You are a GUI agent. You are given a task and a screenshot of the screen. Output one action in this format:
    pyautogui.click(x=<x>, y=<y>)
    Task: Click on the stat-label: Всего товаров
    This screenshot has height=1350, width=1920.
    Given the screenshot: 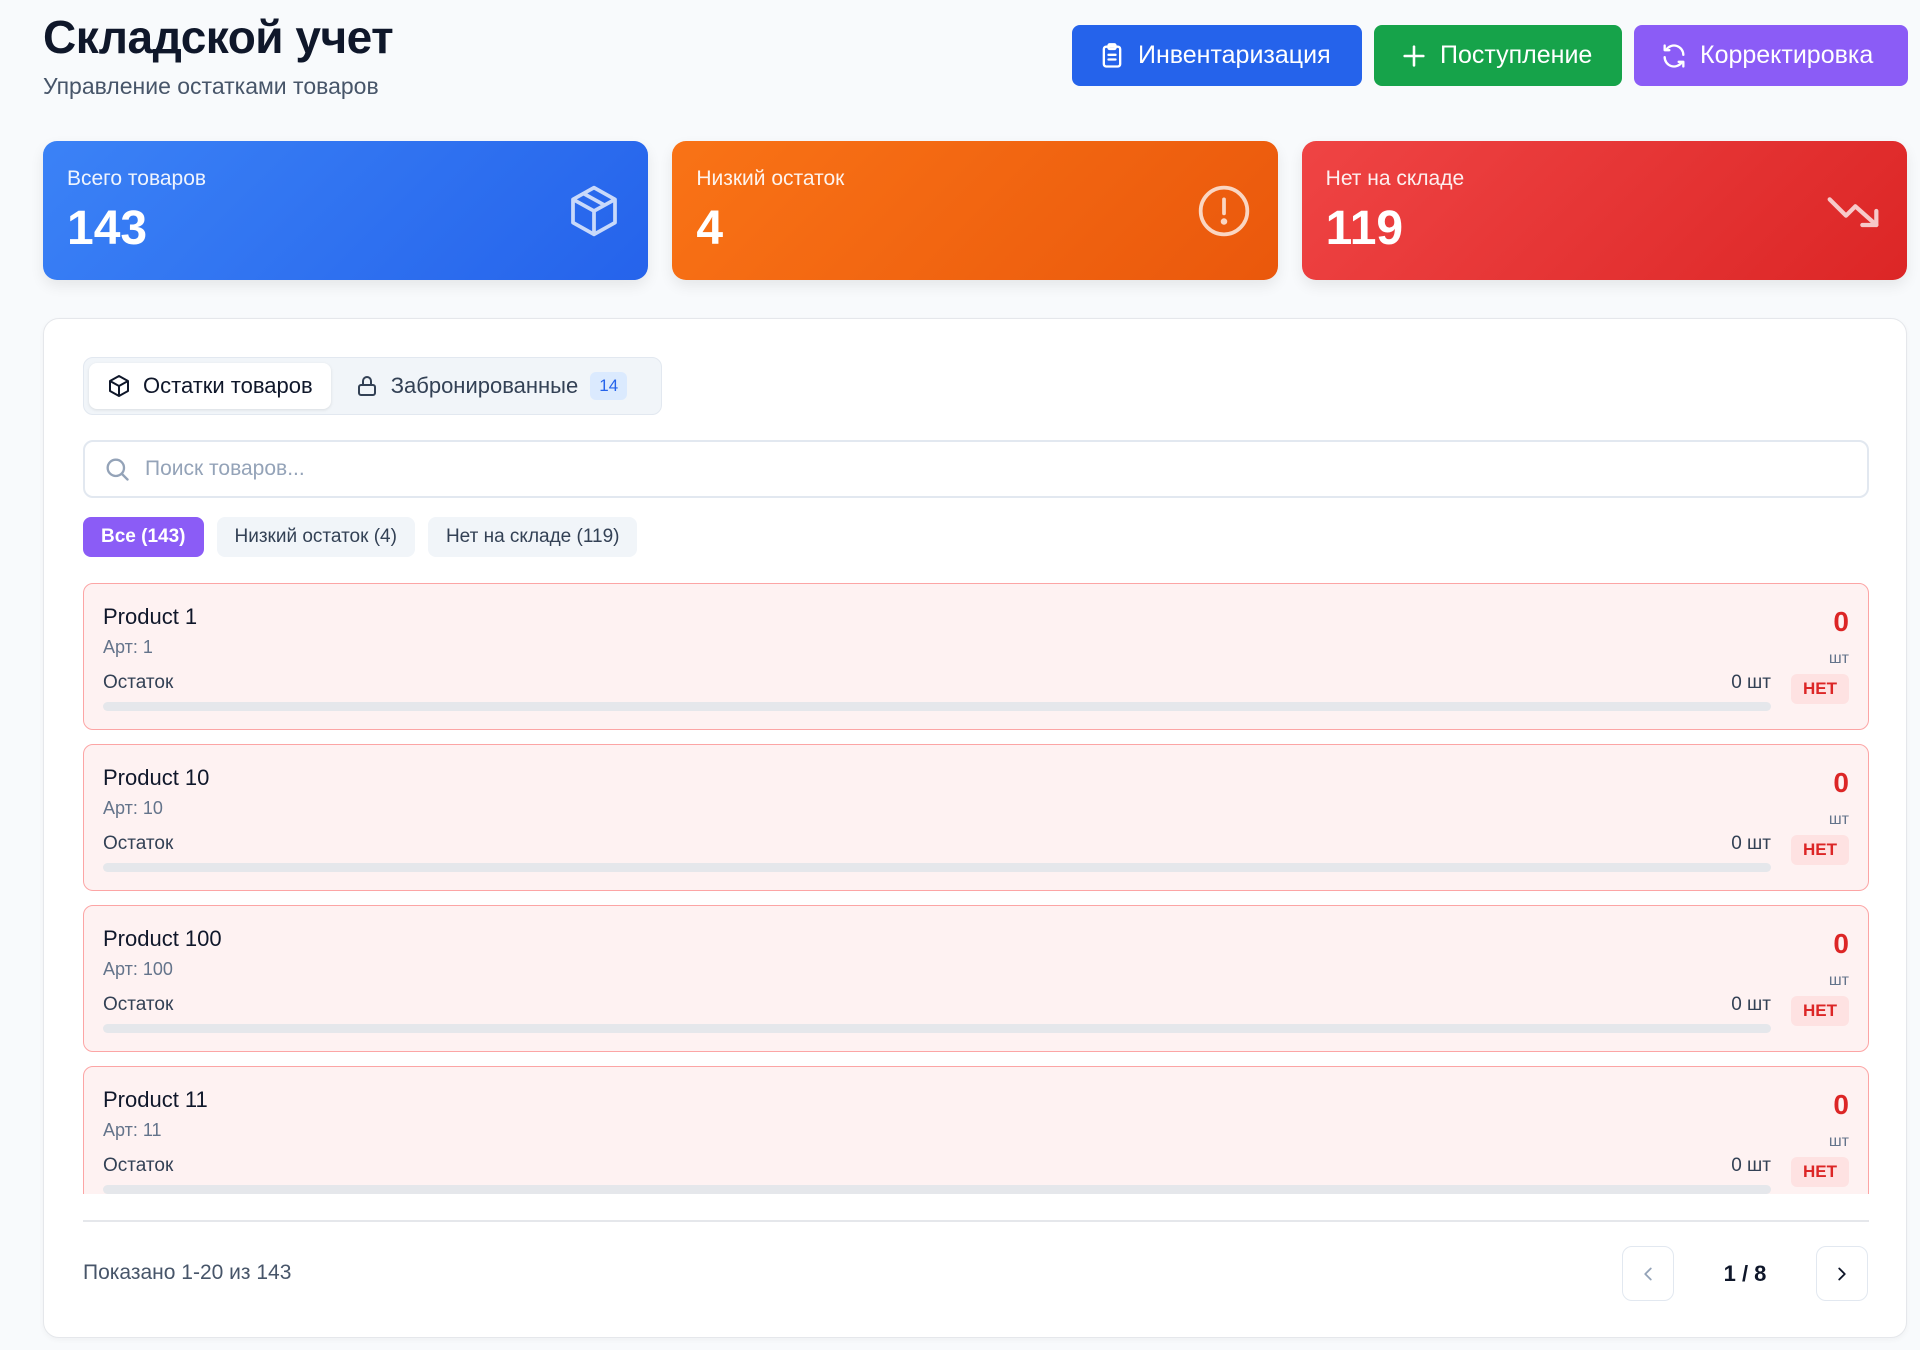 What is the action you would take?
    pyautogui.click(x=137, y=178)
    